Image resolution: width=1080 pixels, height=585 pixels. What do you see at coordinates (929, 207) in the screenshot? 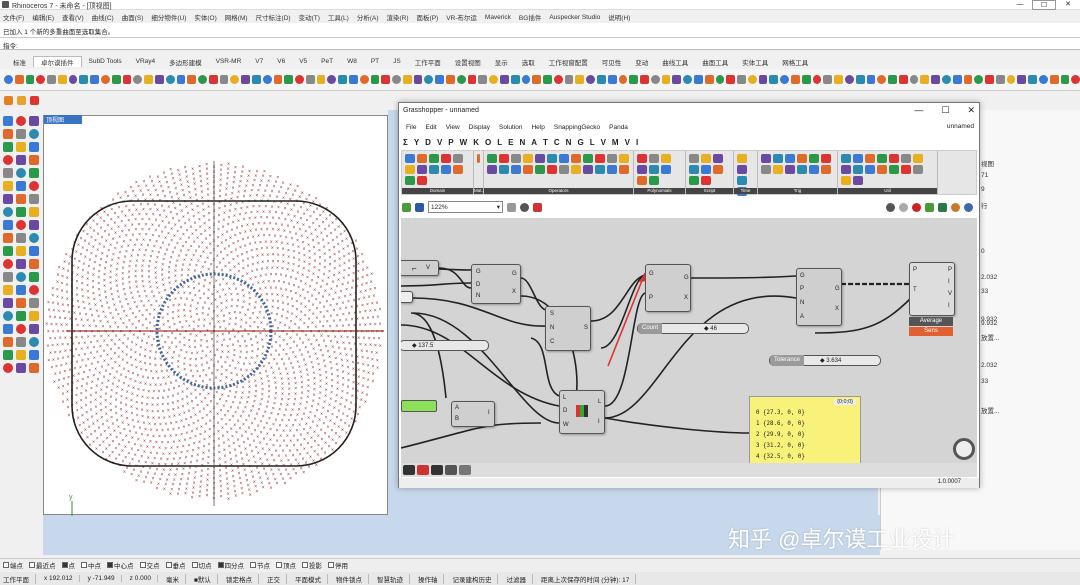
I see `preview-selected-icon` at bounding box center [929, 207].